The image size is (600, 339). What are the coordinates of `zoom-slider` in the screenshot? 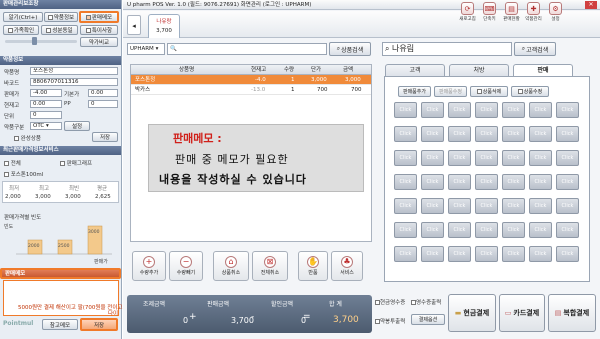 It's located at (41, 41).